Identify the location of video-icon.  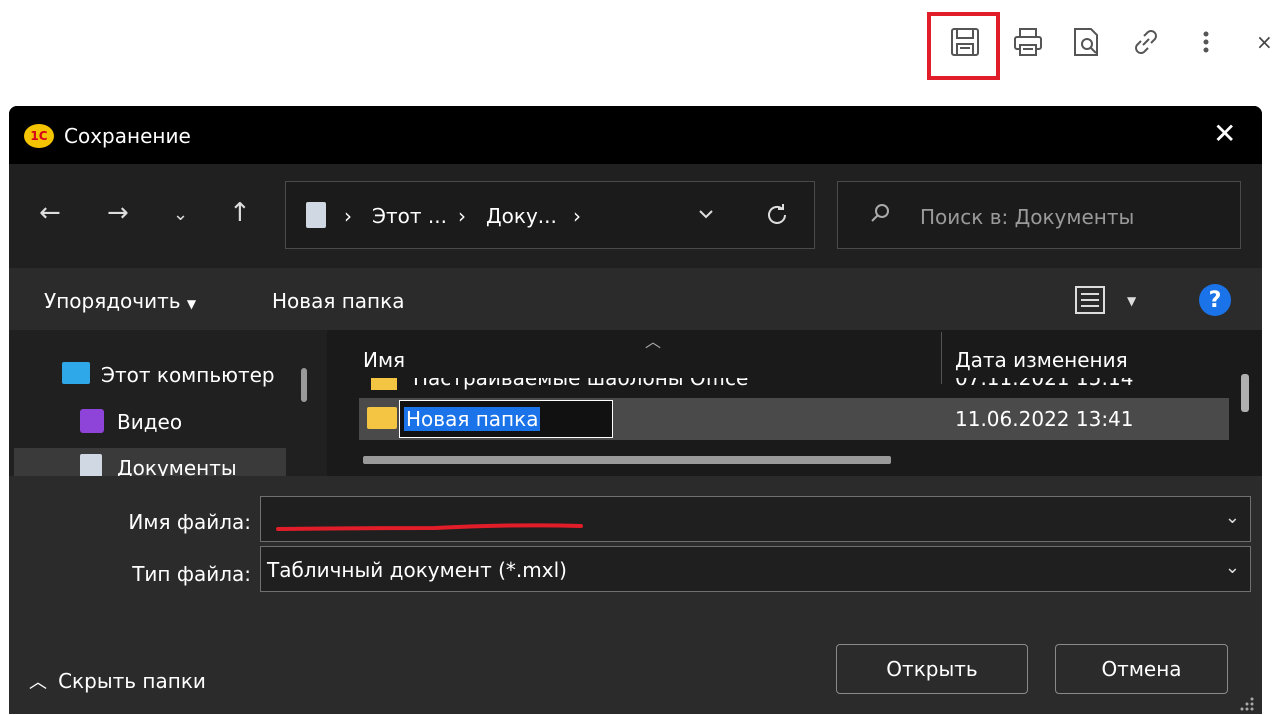
(92, 421).